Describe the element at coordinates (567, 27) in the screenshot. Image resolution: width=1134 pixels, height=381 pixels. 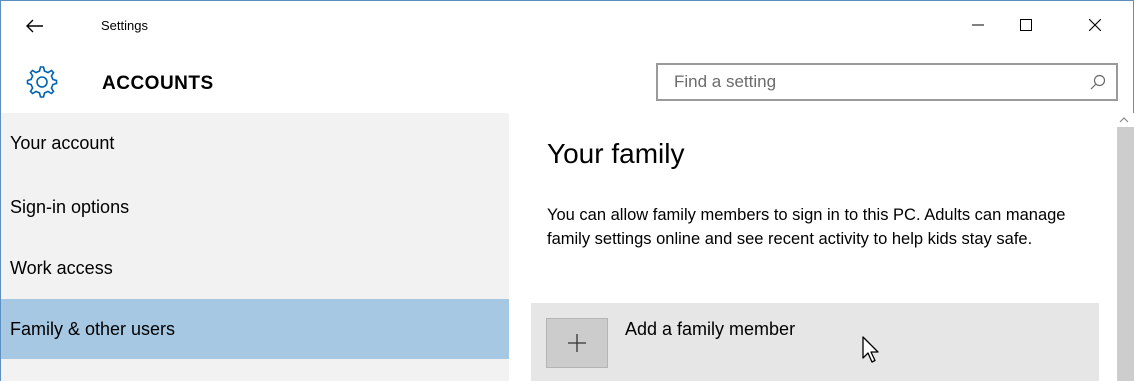
I see `title-bar: Settings` at that location.